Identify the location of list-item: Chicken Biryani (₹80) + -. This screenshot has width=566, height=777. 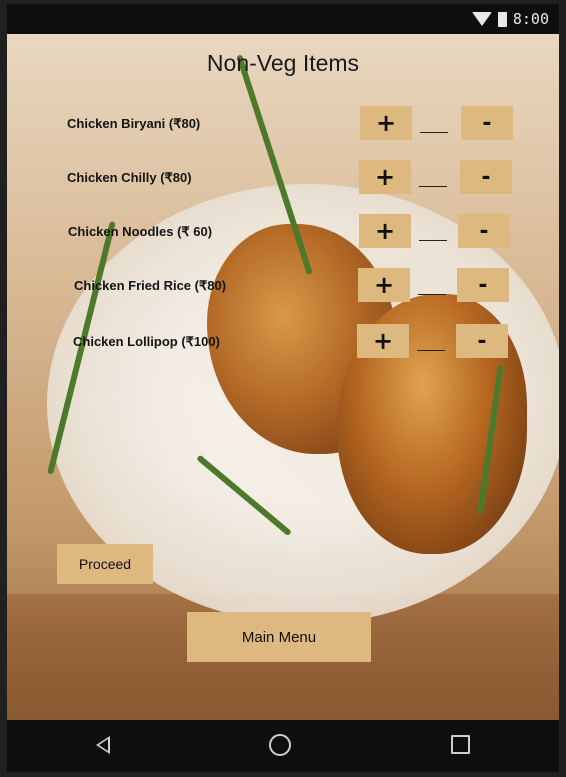
(283, 124).